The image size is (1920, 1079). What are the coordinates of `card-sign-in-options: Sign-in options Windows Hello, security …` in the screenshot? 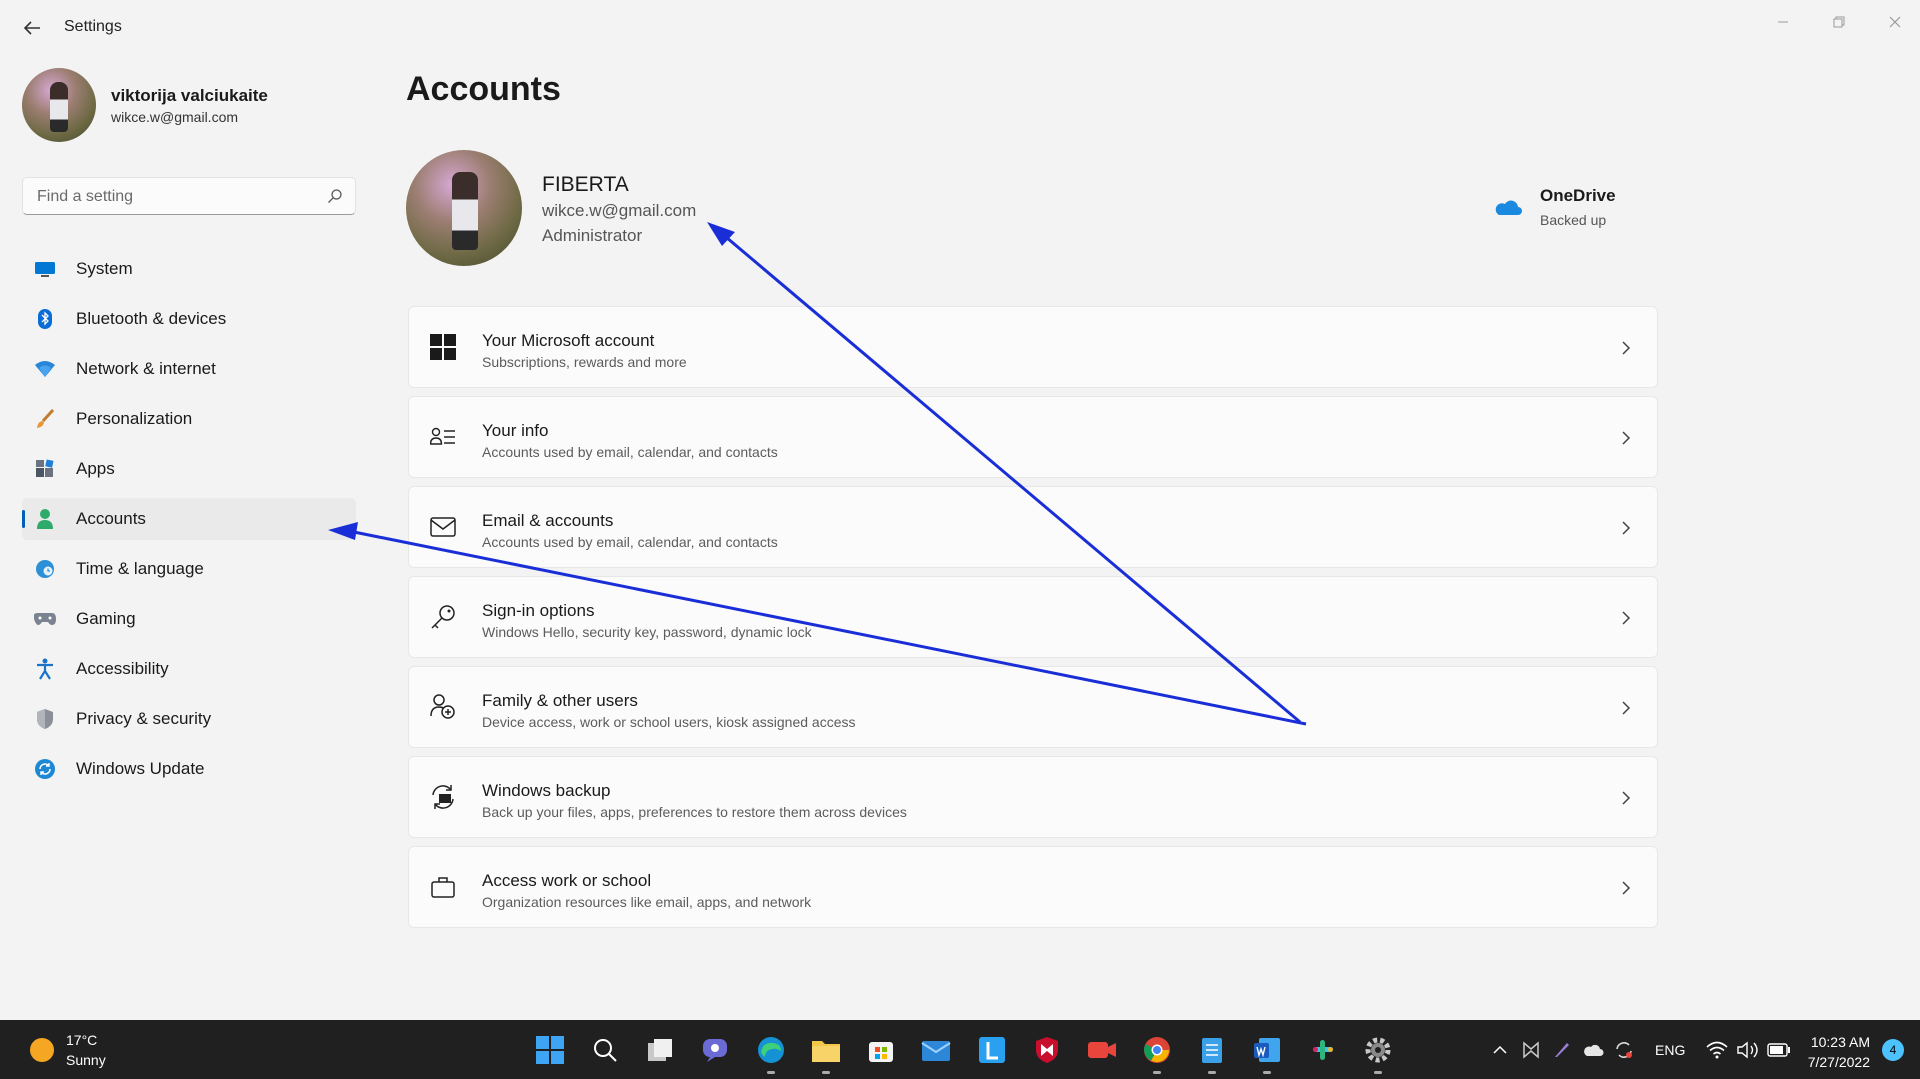 It's located at (1033, 617).